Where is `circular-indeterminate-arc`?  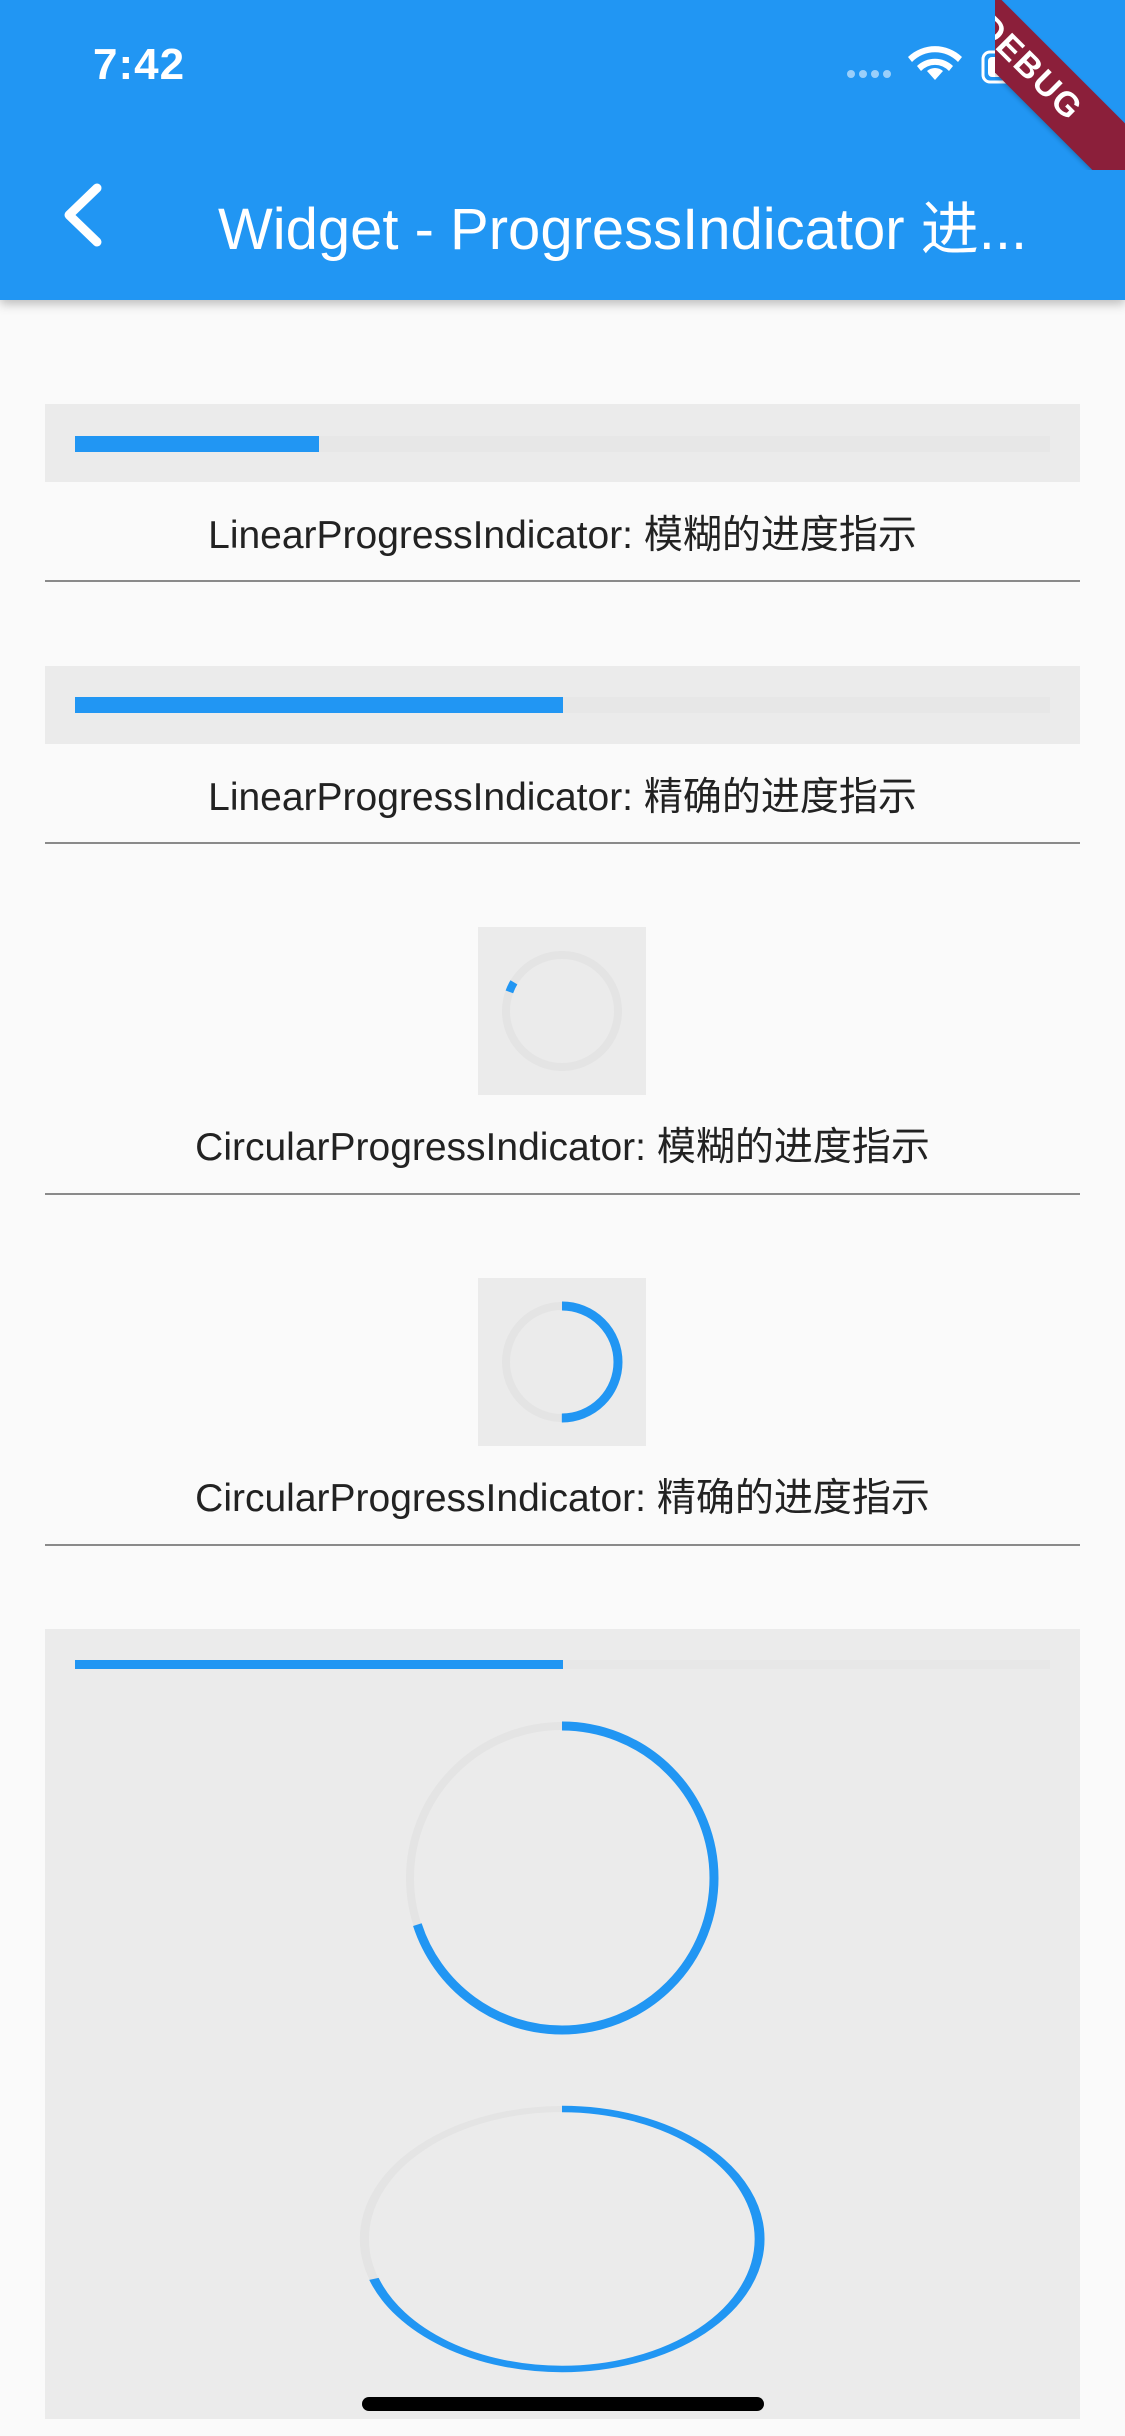 circular-indeterminate-arc is located at coordinates (562, 1010).